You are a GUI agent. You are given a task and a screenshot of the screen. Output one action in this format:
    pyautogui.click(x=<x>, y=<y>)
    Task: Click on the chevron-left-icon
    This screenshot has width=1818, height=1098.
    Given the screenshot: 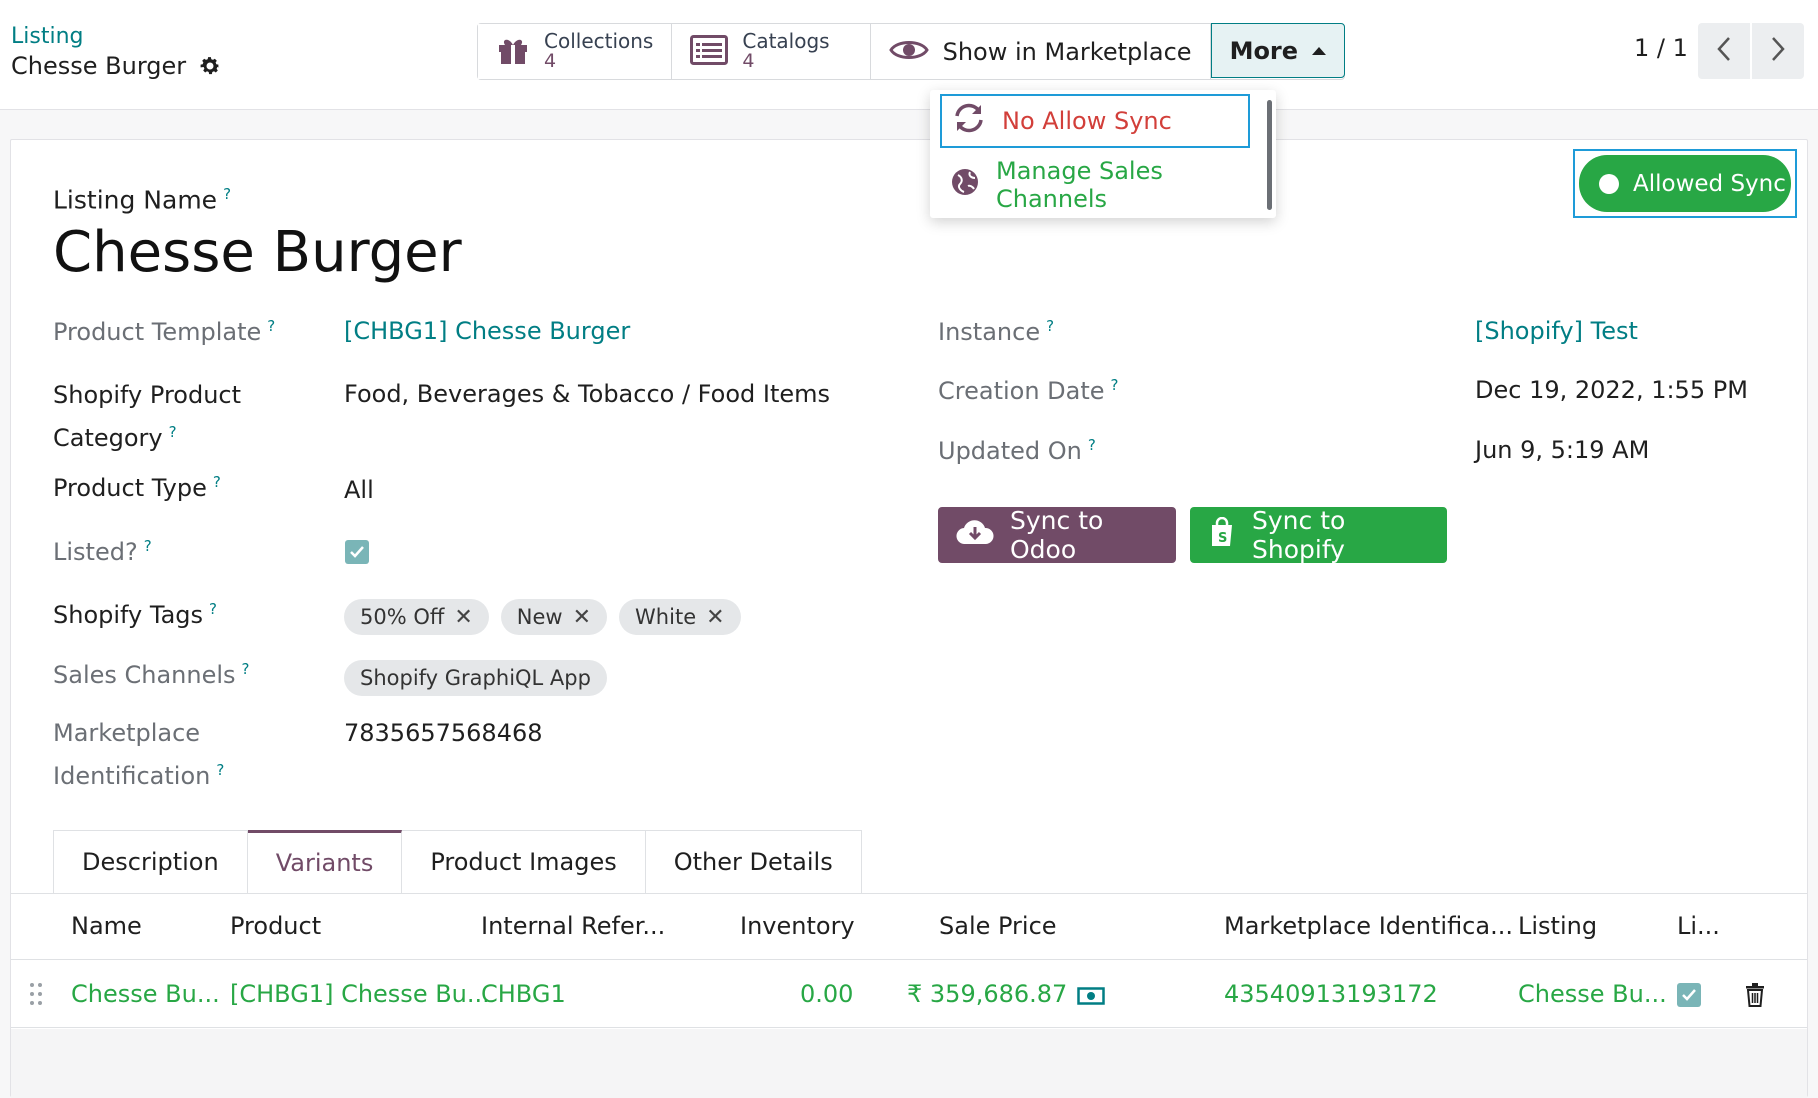 What is the action you would take?
    pyautogui.click(x=1724, y=51)
    